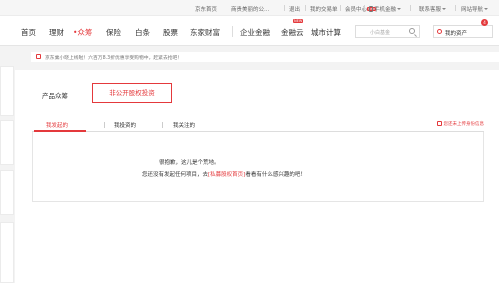 This screenshot has width=499, height=283. Describe the element at coordinates (324, 9) in the screenshot. I see `top-link-my-orders: 我的交易单` at that location.